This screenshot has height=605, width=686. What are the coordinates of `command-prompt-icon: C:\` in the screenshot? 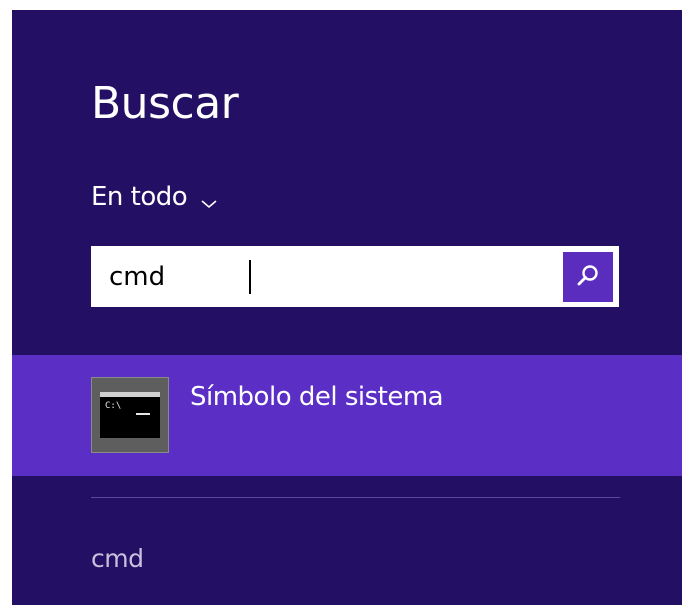 It's located at (130, 415).